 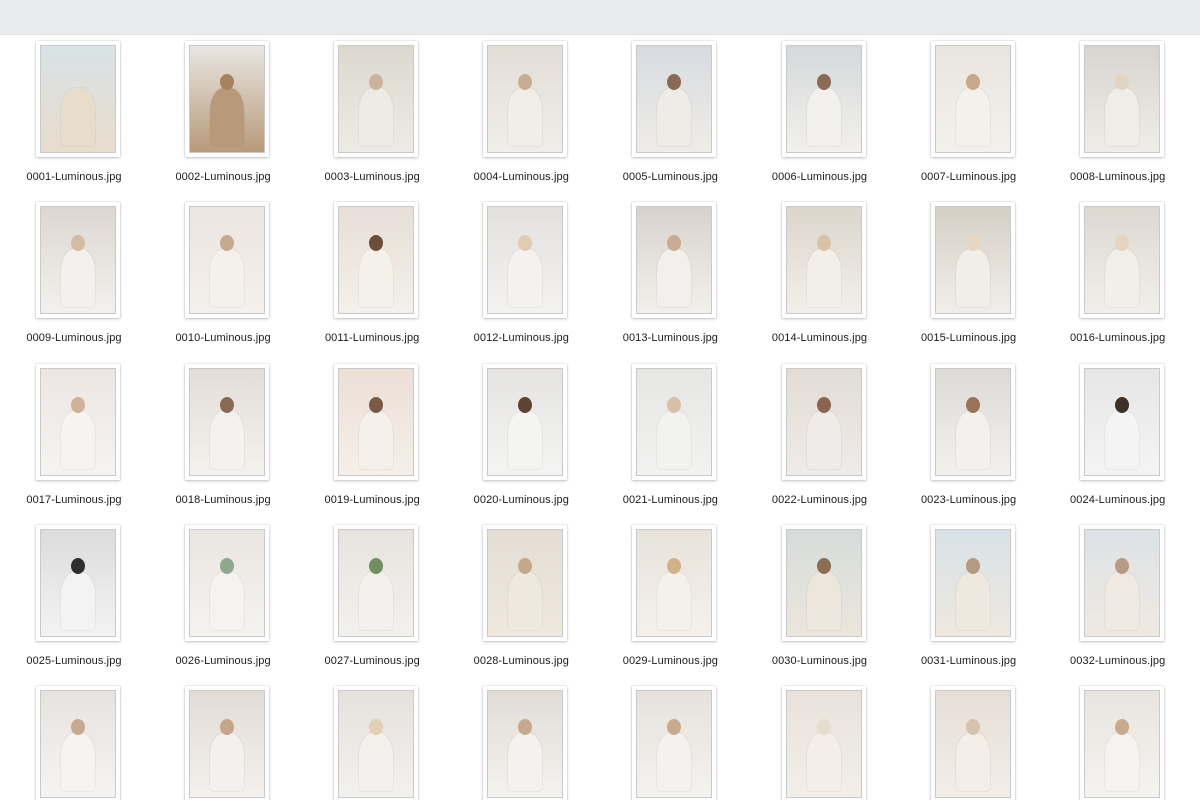 I want to click on file-item: 0020-Luminous.jpg, so click(x=521, y=437).